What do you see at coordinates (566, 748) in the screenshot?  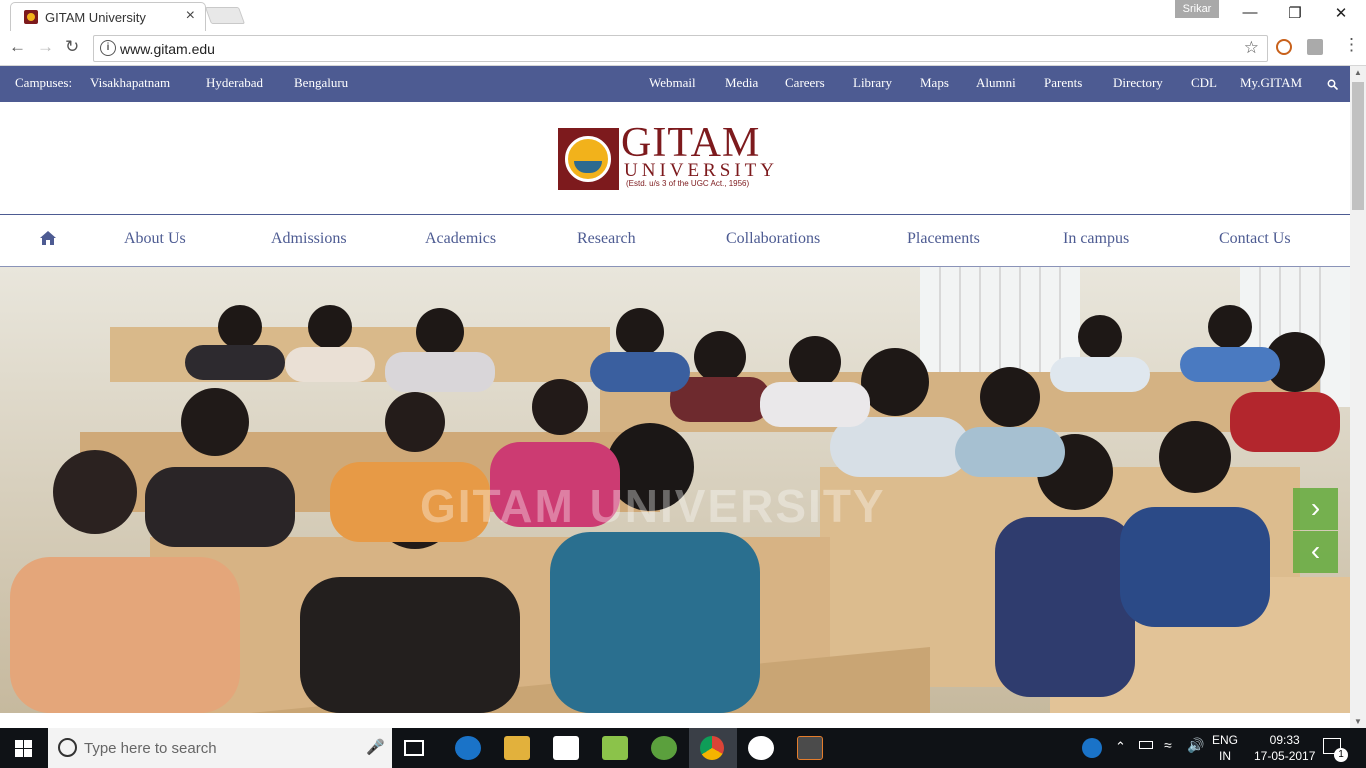 I see `store-icon` at bounding box center [566, 748].